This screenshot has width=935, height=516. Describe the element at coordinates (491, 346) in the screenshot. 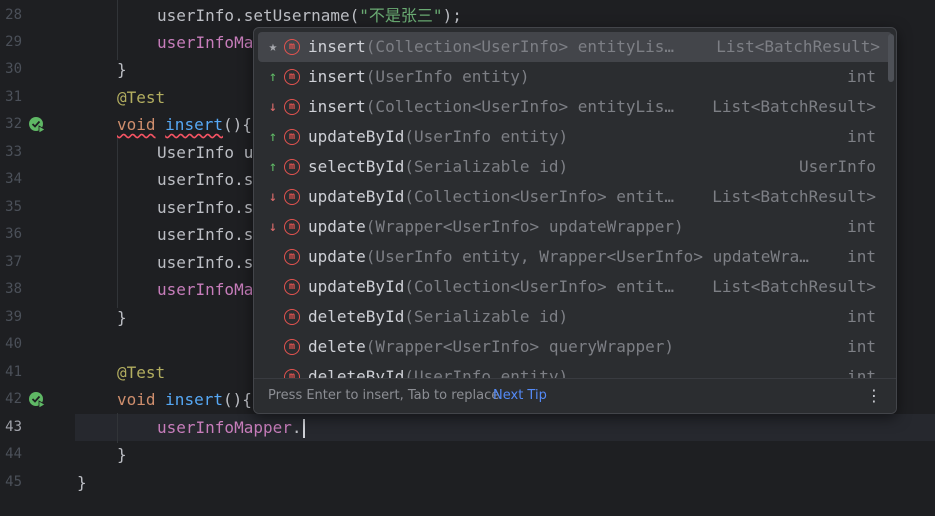

I see `completion-item-name: delete(Wrapper<UserInfo> queryWrapper)` at that location.